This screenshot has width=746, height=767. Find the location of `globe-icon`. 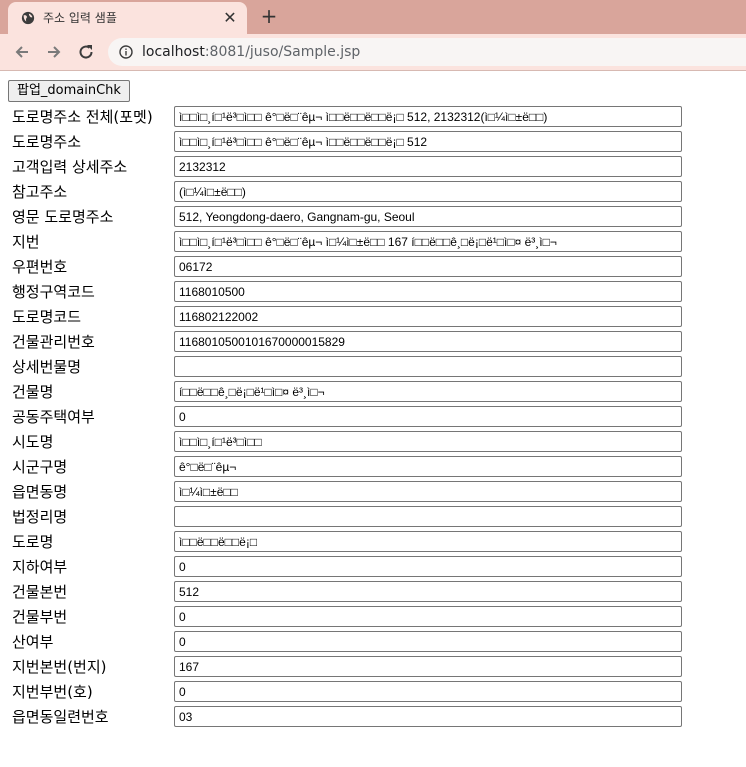

globe-icon is located at coordinates (28, 18).